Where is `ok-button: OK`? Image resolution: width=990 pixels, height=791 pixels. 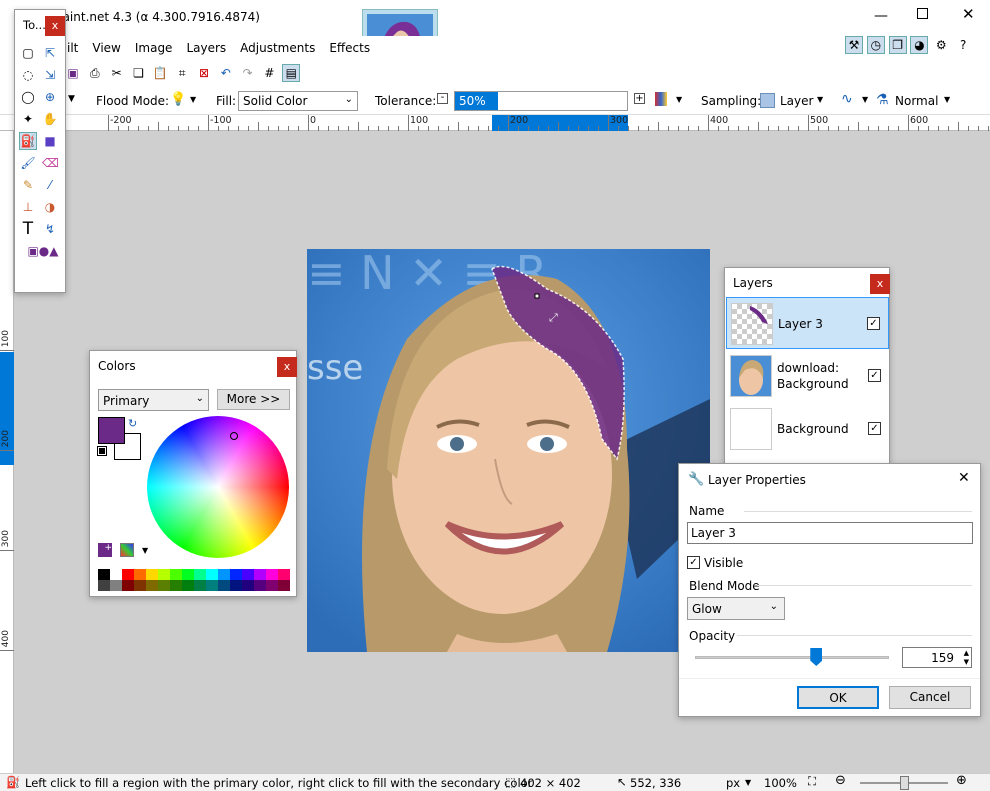 ok-button: OK is located at coordinates (838, 697).